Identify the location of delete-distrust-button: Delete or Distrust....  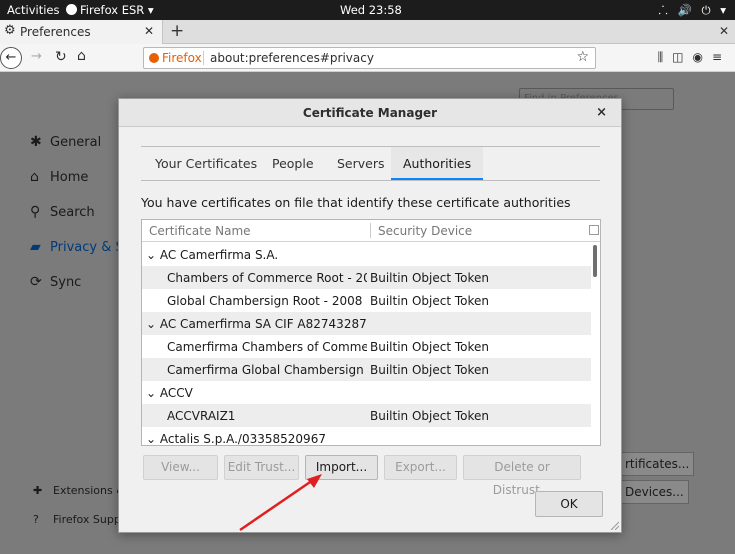
(522, 476).